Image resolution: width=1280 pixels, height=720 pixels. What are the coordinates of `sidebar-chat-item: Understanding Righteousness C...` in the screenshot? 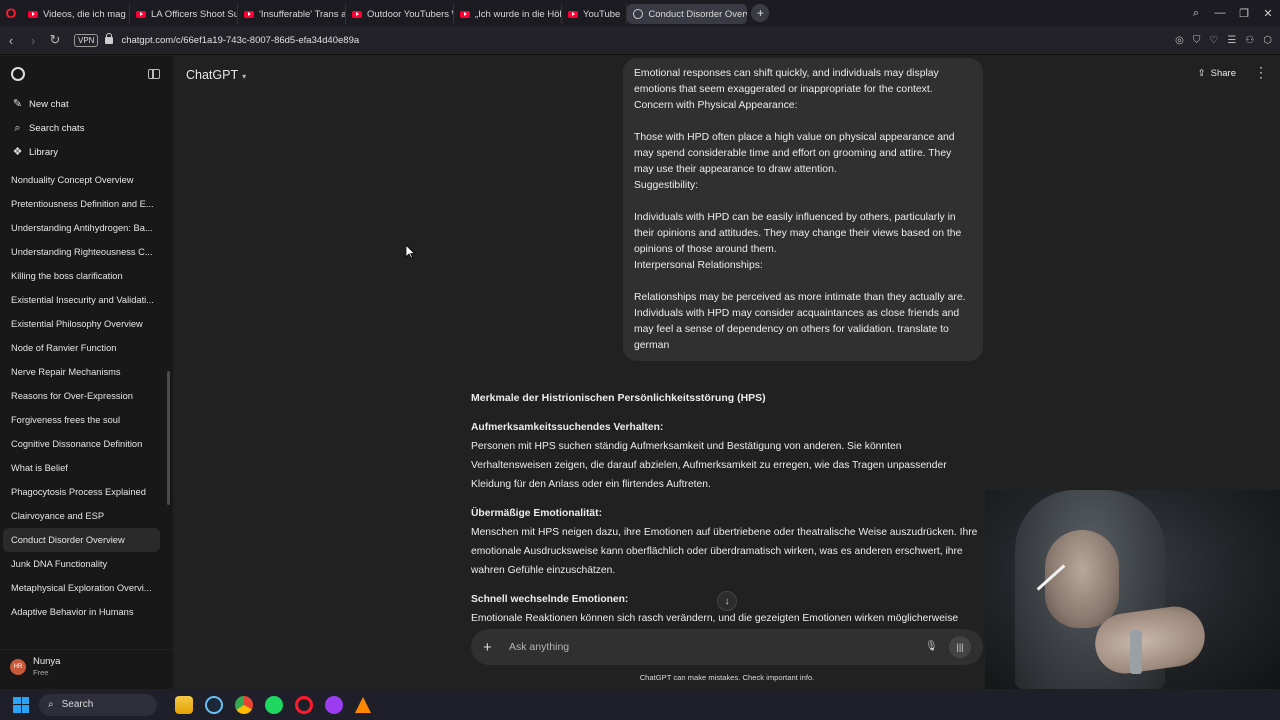 It's located at (79, 252).